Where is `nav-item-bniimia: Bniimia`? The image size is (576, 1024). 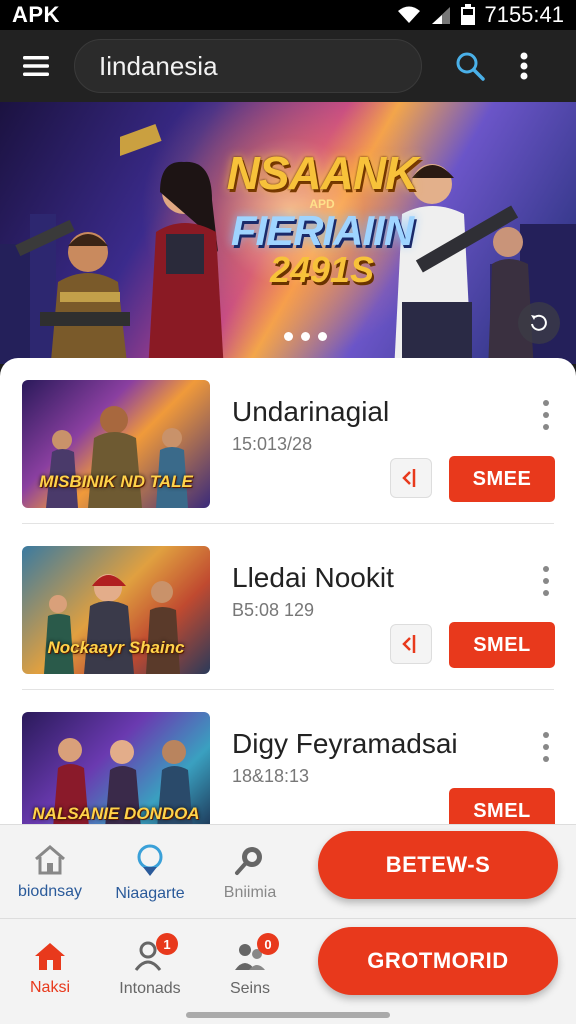 nav-item-bniimia: Bniimia is located at coordinates (250, 873).